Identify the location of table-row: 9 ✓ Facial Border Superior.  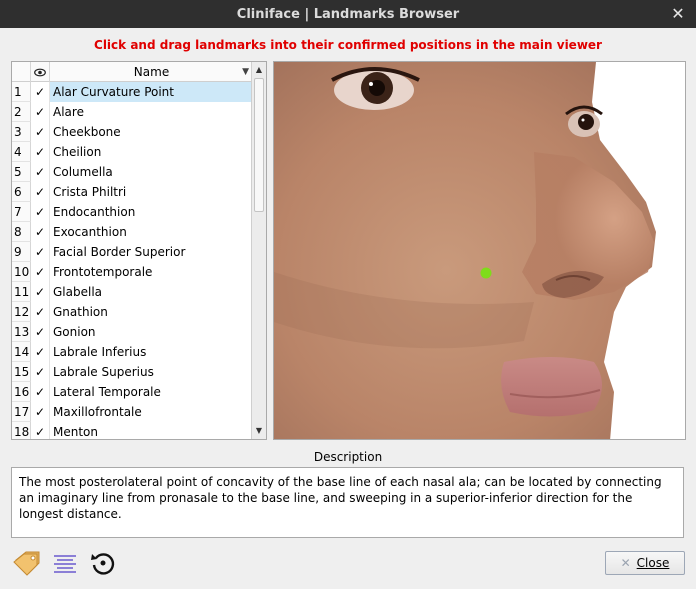
(132, 252).